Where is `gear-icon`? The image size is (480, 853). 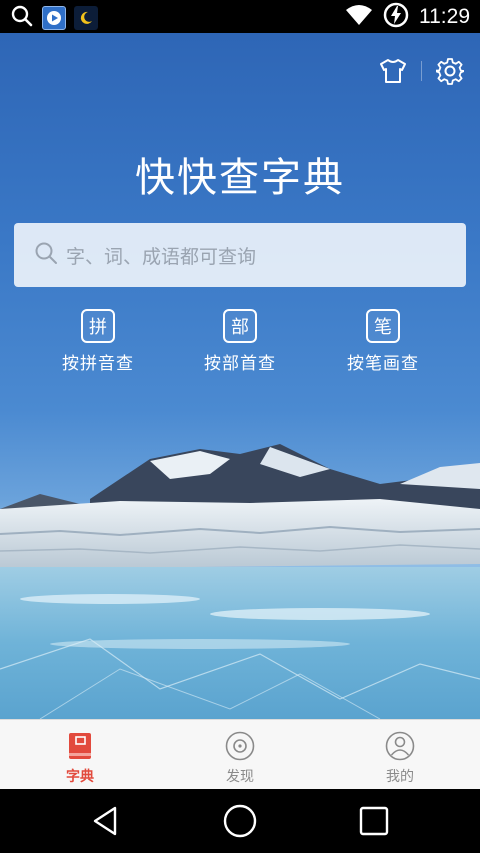 gear-icon is located at coordinates (450, 71).